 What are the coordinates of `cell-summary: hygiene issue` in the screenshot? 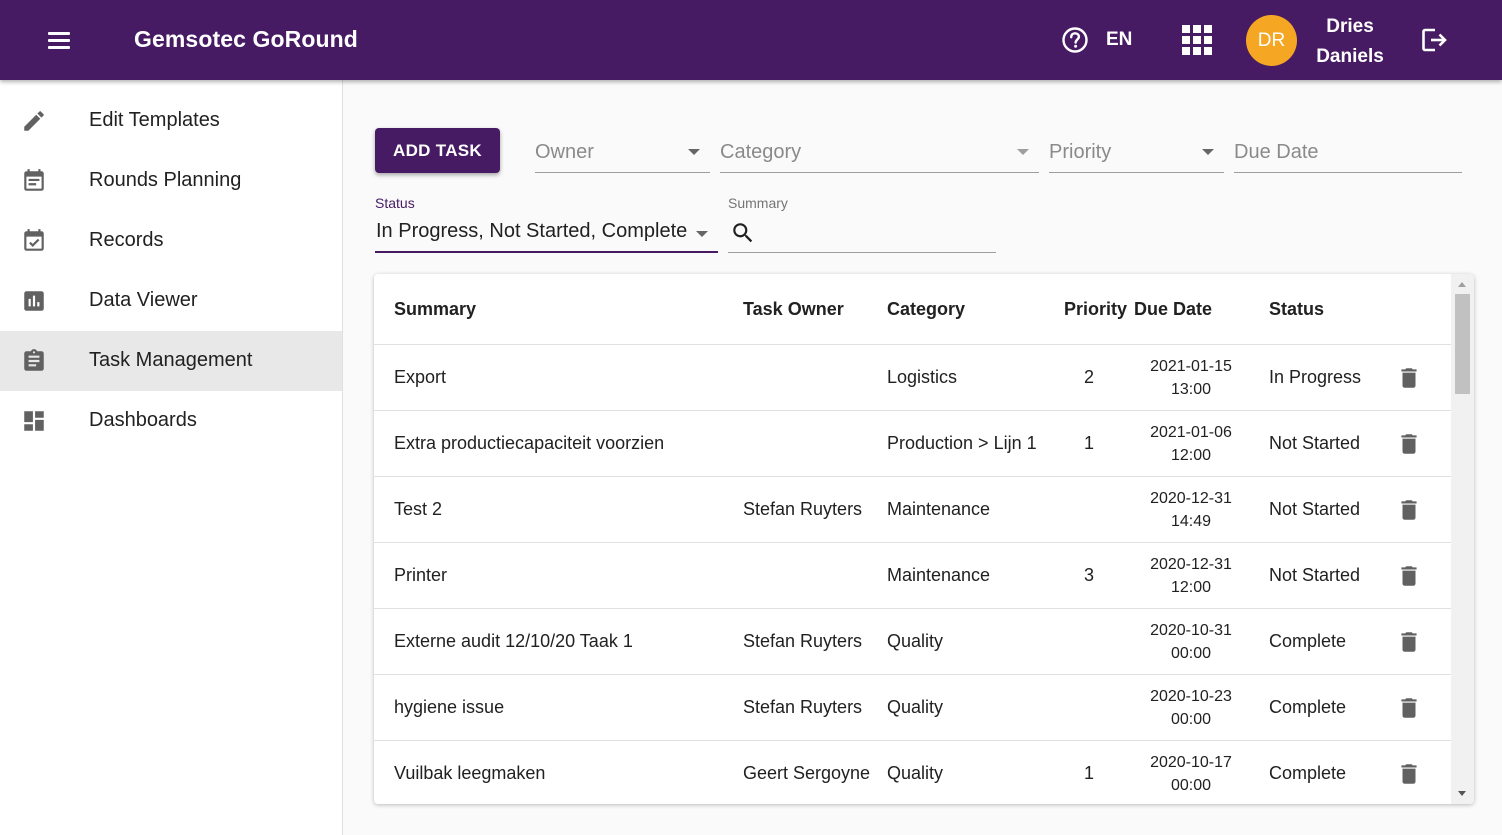 It's located at (449, 707).